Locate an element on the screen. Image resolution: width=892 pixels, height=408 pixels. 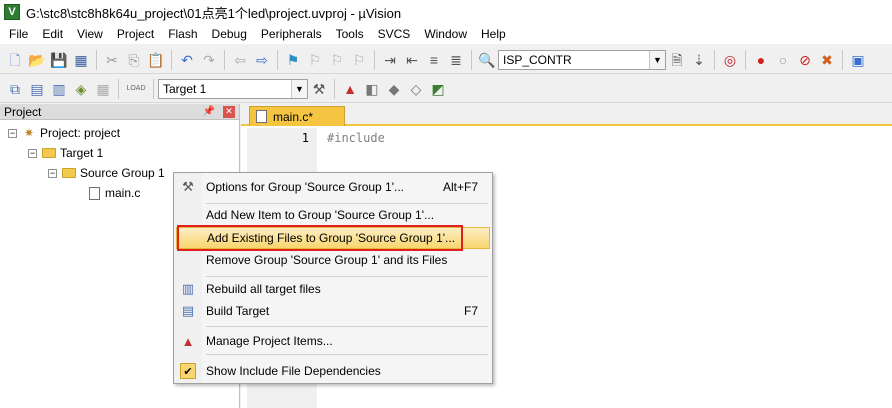
menu-svcs: SVCS is located at coordinates (394, 34).